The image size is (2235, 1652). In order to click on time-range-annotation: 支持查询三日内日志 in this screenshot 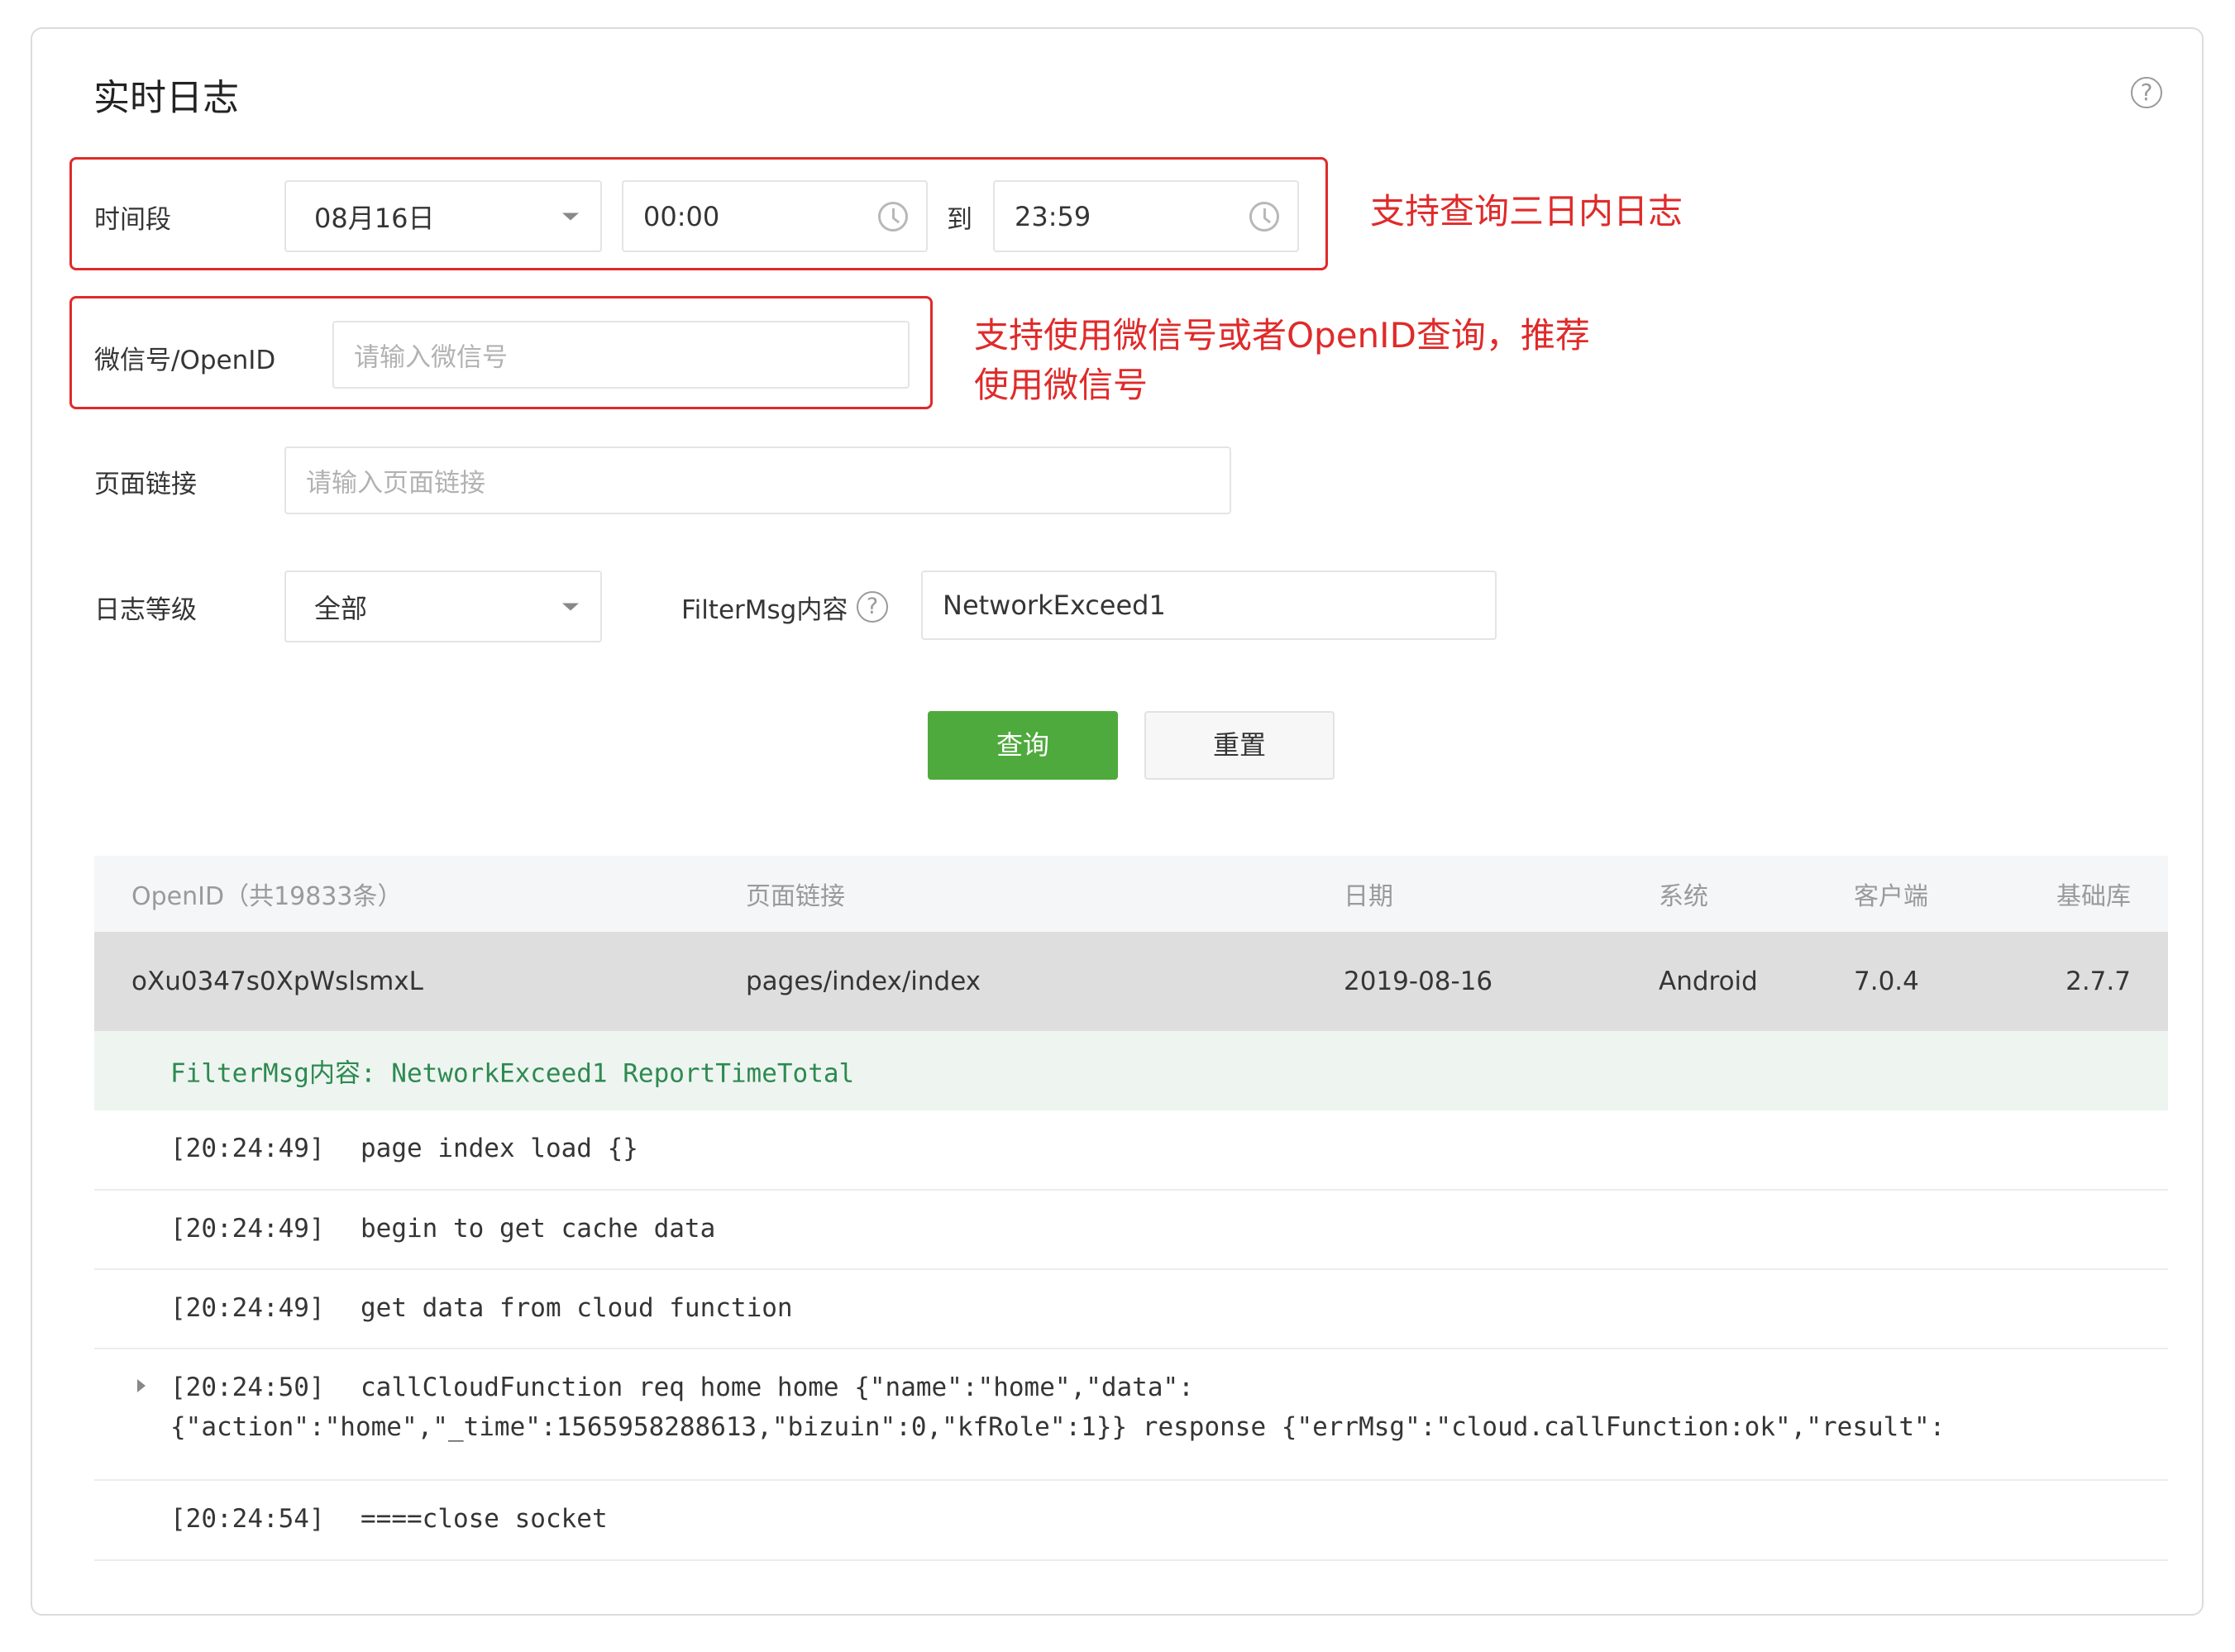, I will do `click(1526, 212)`.